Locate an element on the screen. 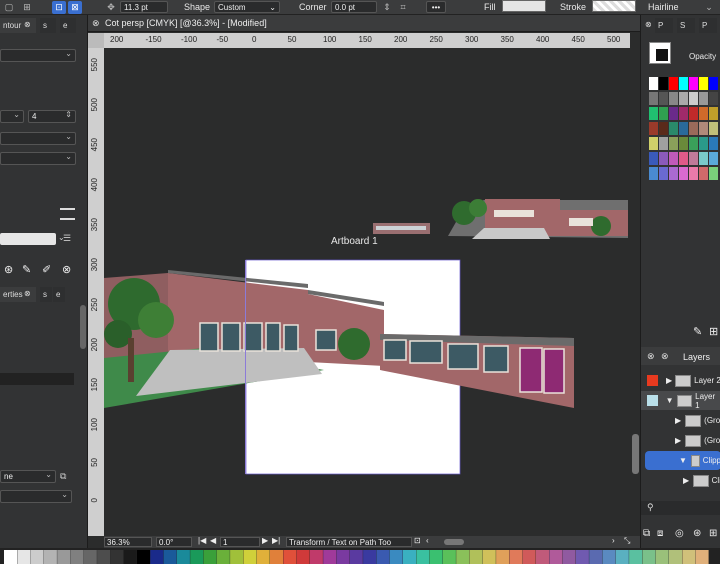 This screenshot has height=564, width=720. add-icon: ⊞ is located at coordinates (713, 331).